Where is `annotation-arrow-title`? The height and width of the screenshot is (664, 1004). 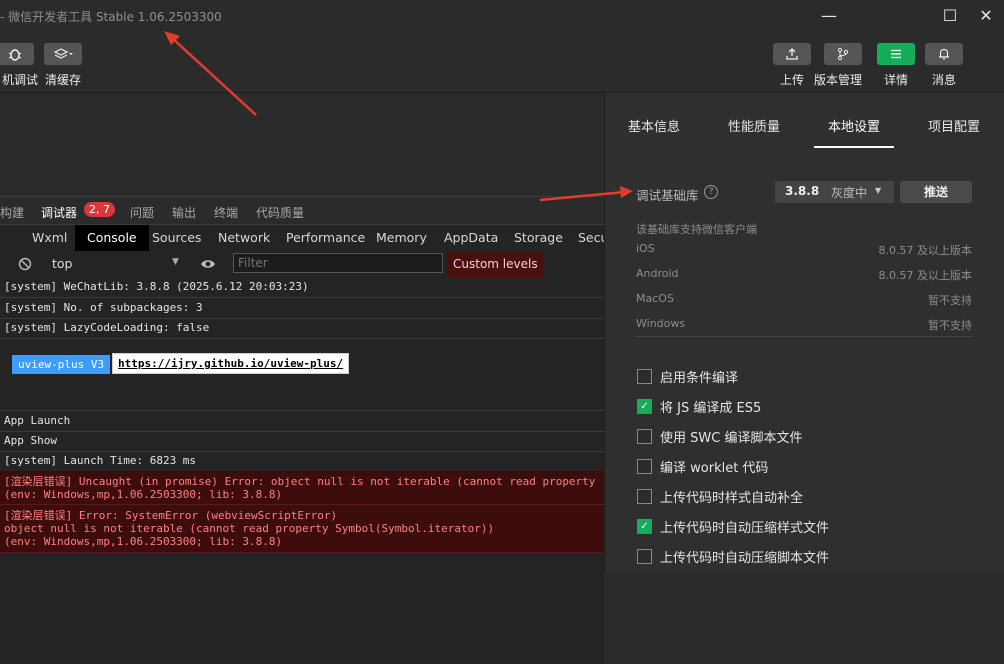 annotation-arrow-title is located at coordinates (214, 76).